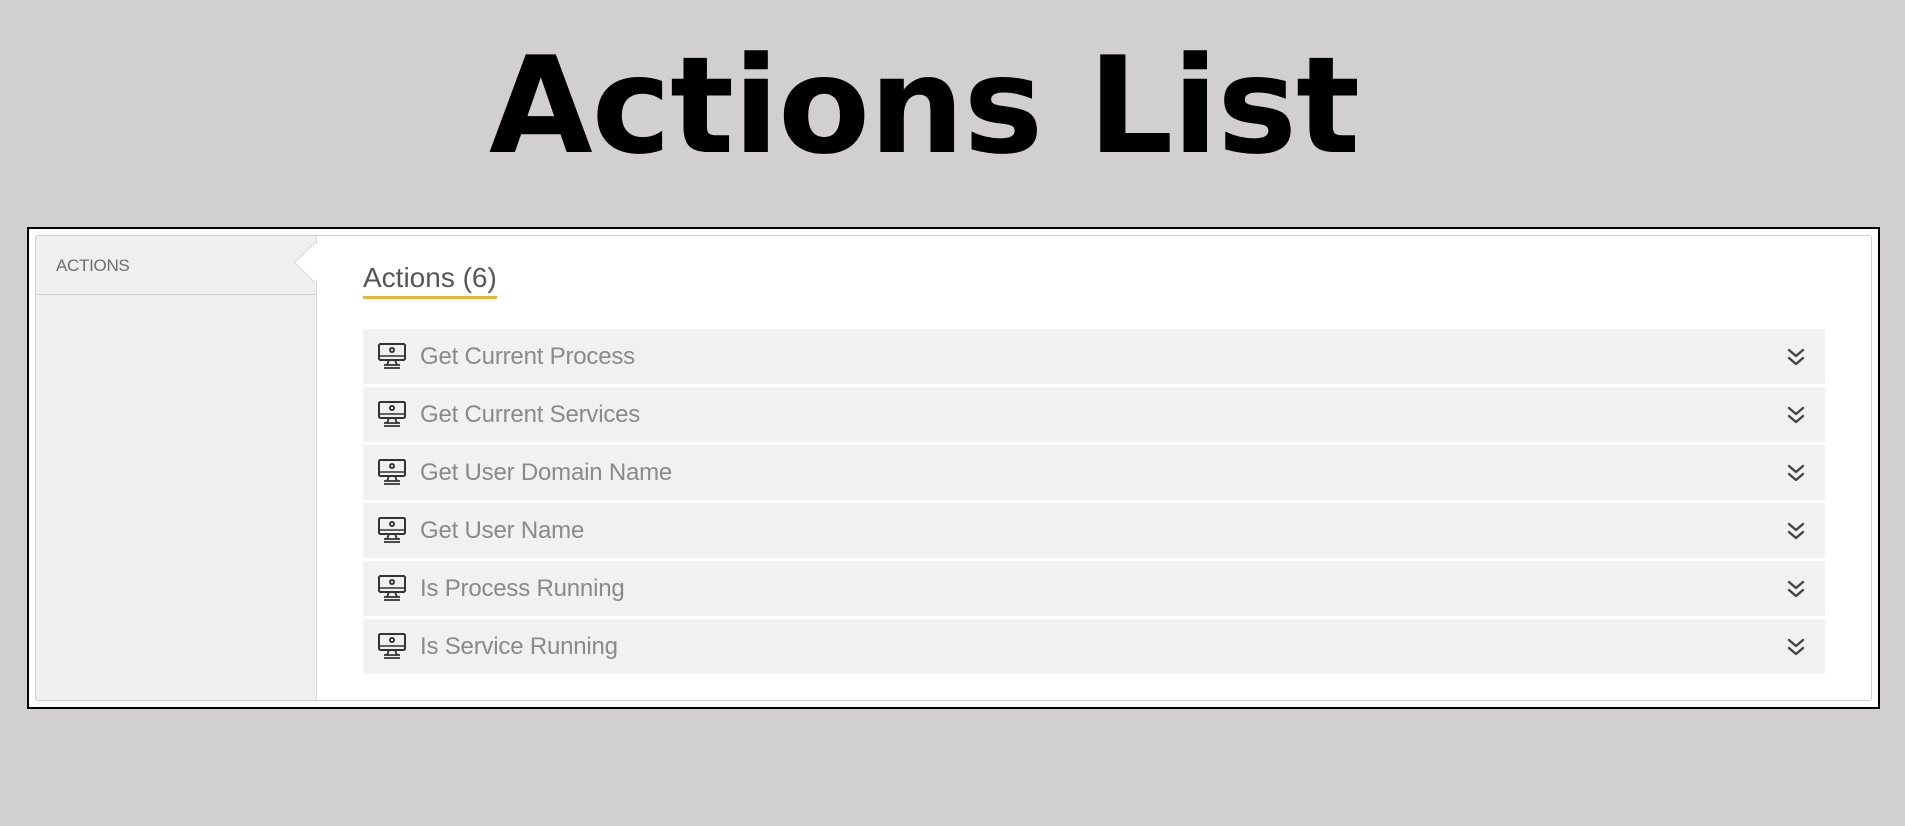 This screenshot has width=1905, height=826. I want to click on action-item-get-current-services: Get Current Services, so click(1094, 414).